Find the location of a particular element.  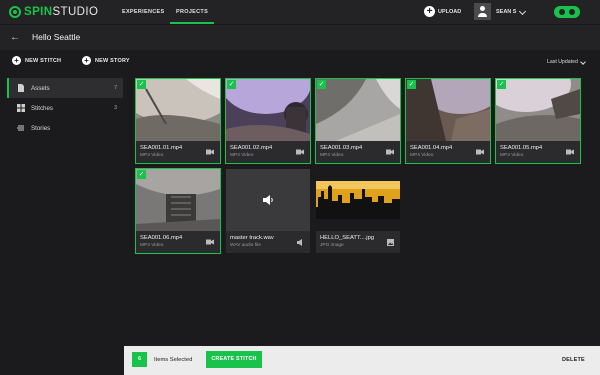

asset-card: ✓ SEA001.01.mp4 MP4 Video is located at coordinates (178, 121).